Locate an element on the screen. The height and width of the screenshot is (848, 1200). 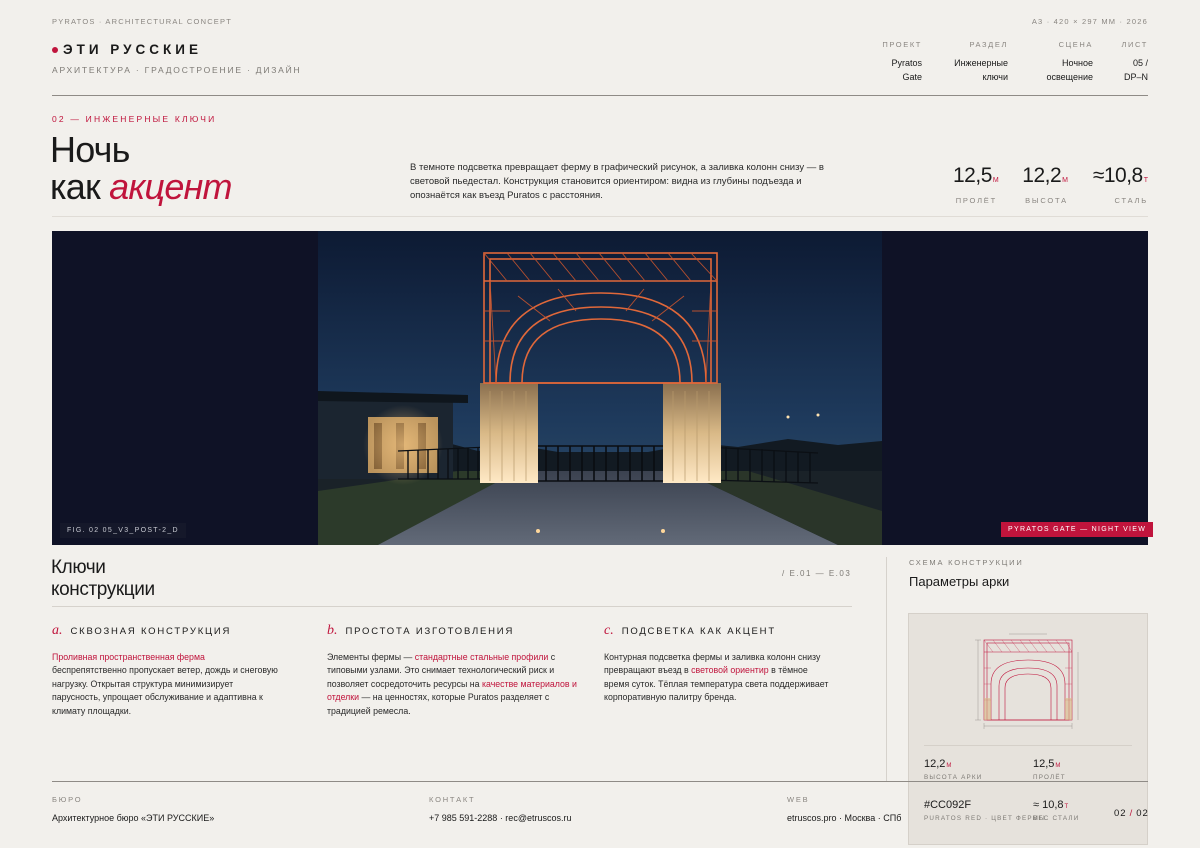
bureau-name: Архитектурное бюро «ЭТИ РУССКИЕ» is located at coordinates (133, 818).